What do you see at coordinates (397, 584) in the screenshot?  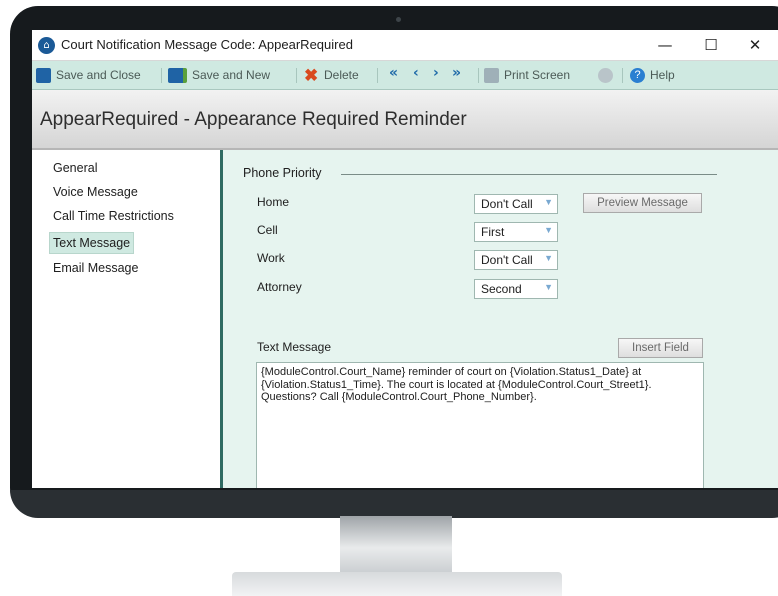 I see `monitor-stand-base` at bounding box center [397, 584].